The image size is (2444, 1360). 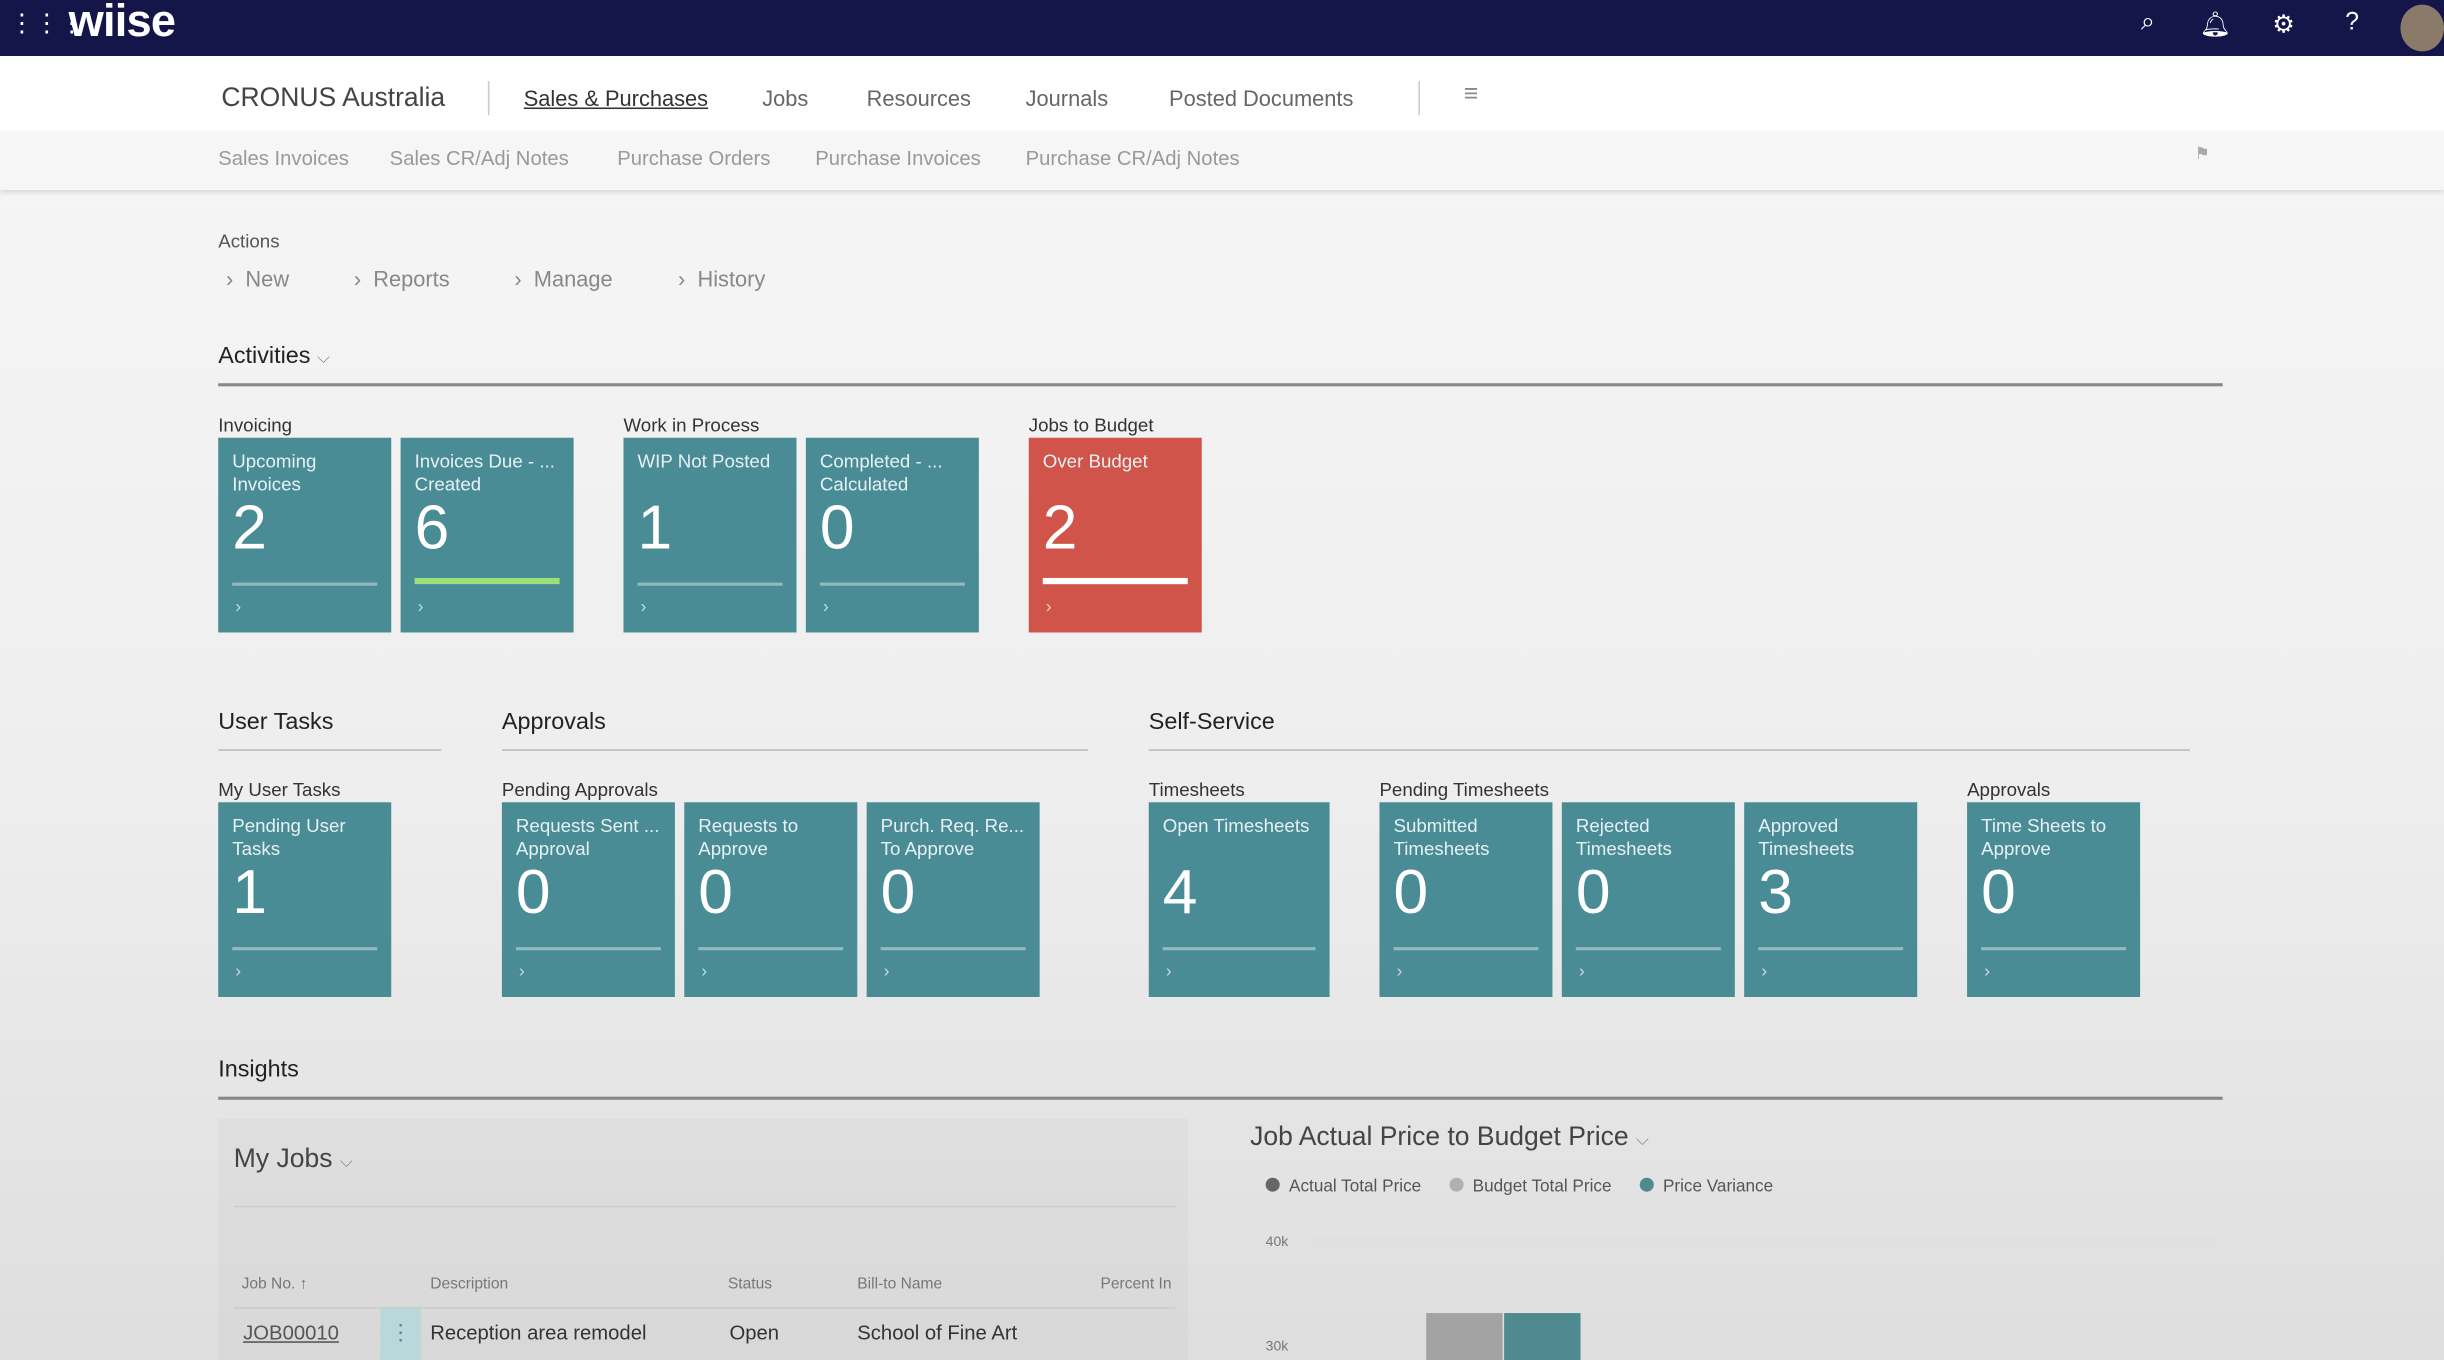 What do you see at coordinates (1464, 1336) in the screenshot?
I see `bar-budget-total-price` at bounding box center [1464, 1336].